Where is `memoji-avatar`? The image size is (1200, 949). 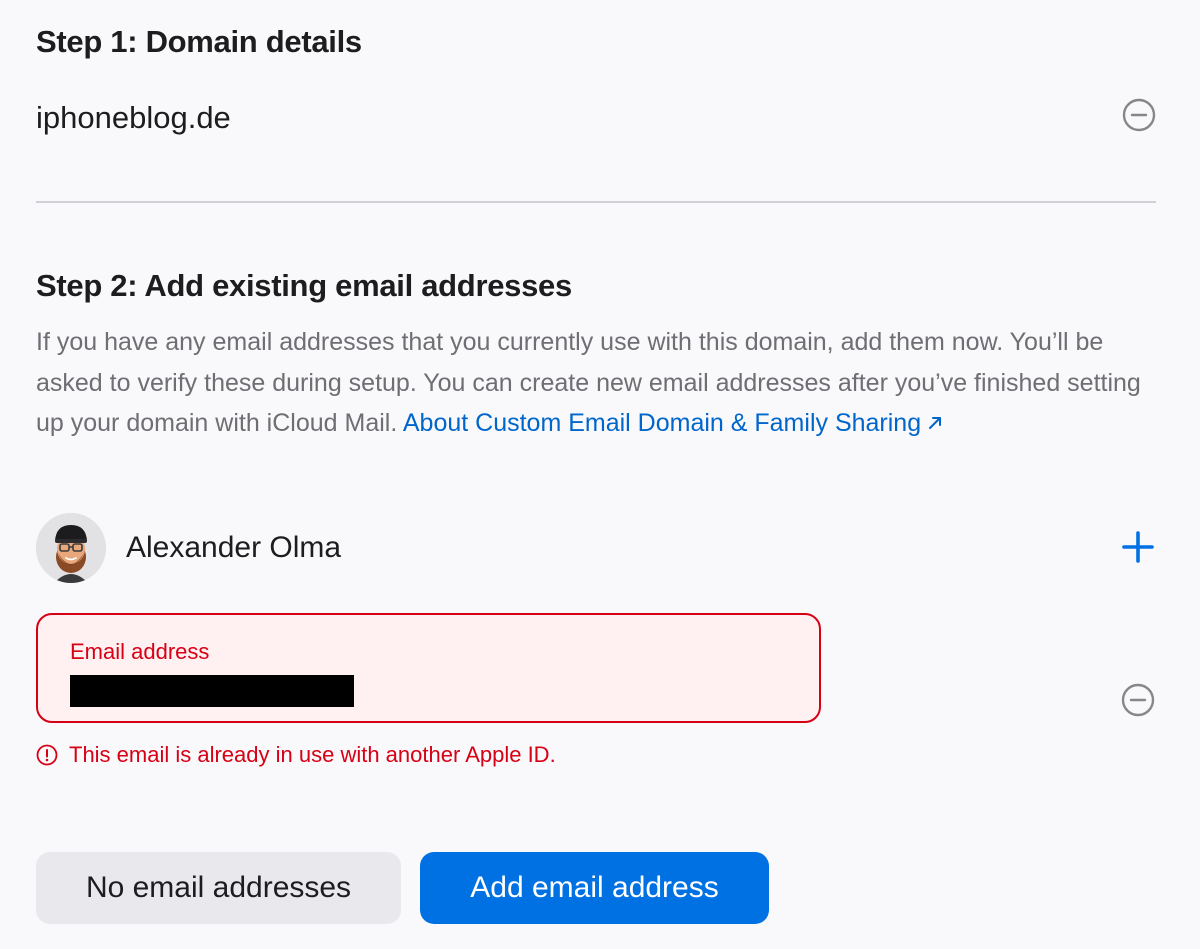 memoji-avatar is located at coordinates (71, 548).